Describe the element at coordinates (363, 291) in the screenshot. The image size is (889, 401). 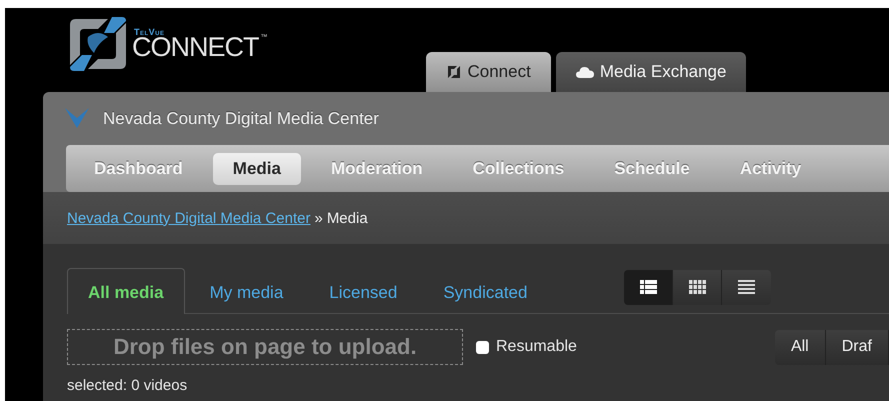
I see `media-tab: Licensed` at that location.